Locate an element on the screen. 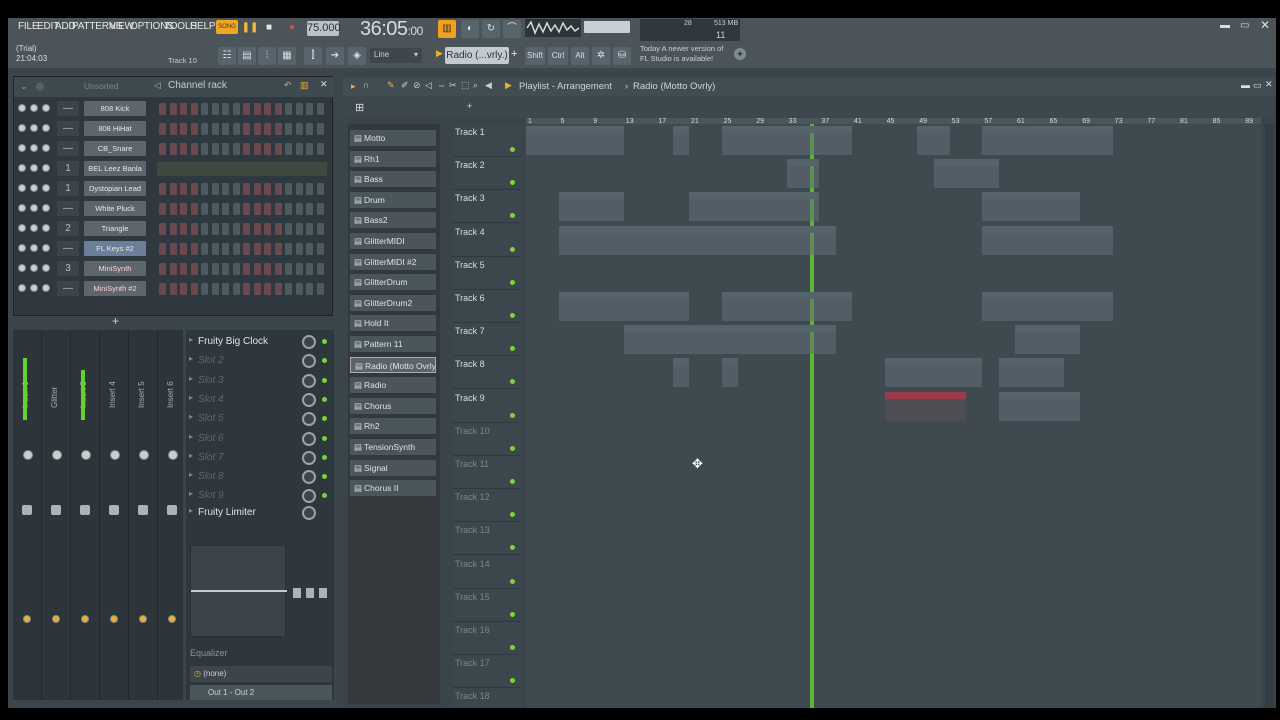 The height and width of the screenshot is (720, 1280). effect-slot: ▸ Slot 3 is located at coordinates (260, 380).